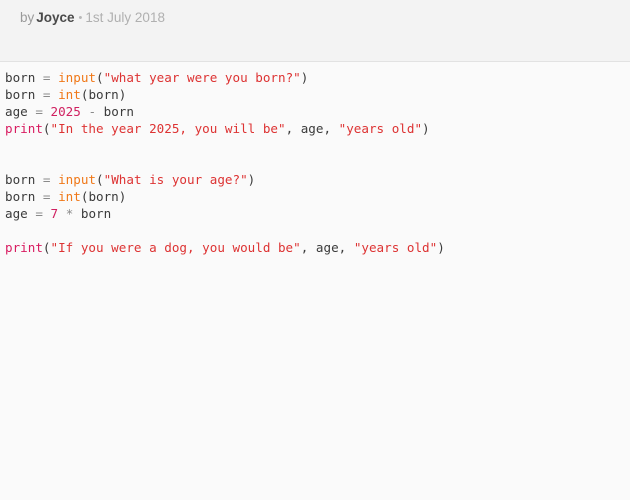  I want to click on code-token-string: "what year were you born?", so click(202, 77).